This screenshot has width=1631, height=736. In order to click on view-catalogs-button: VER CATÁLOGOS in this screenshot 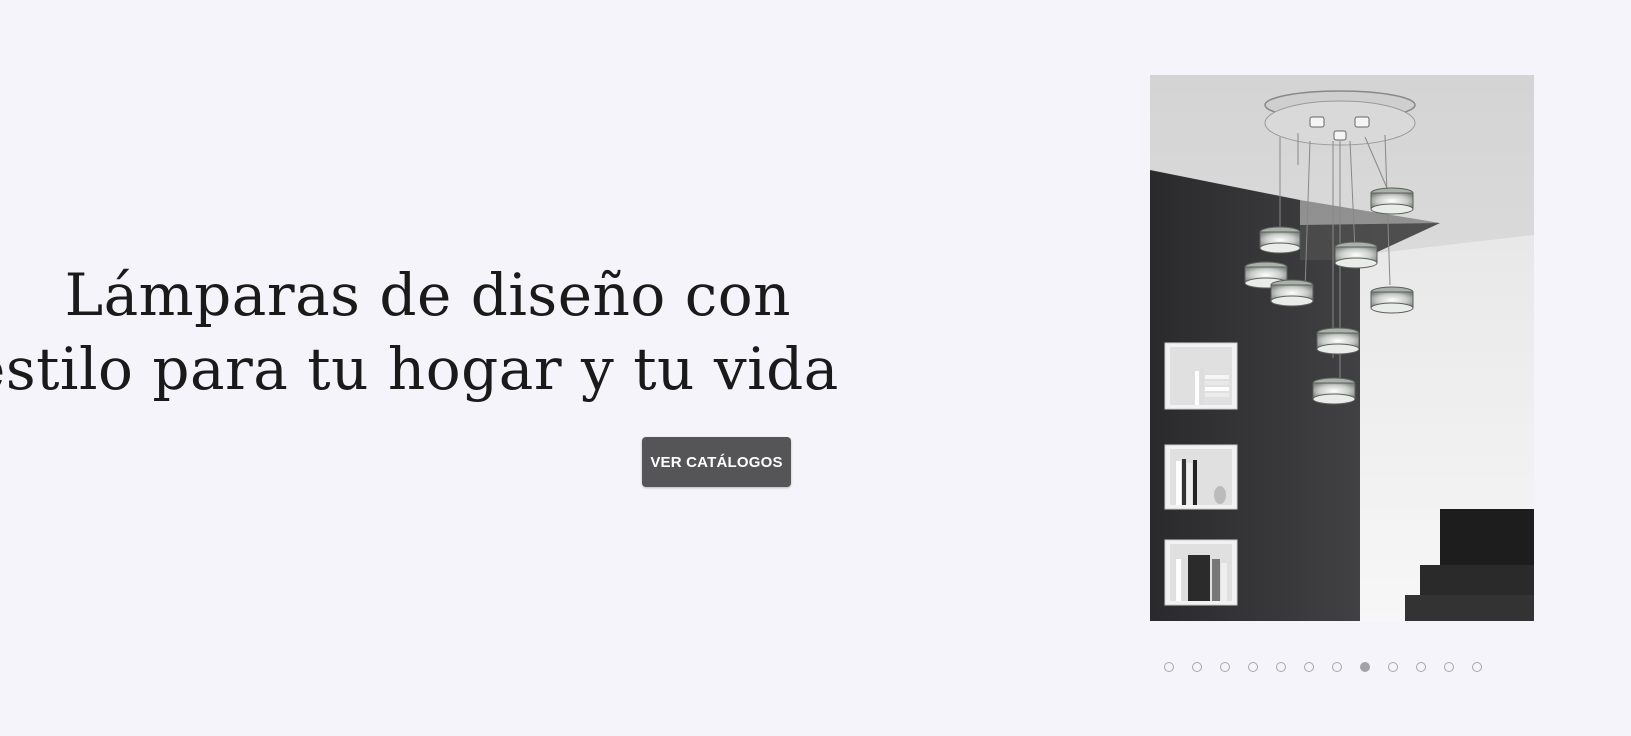, I will do `click(716, 462)`.